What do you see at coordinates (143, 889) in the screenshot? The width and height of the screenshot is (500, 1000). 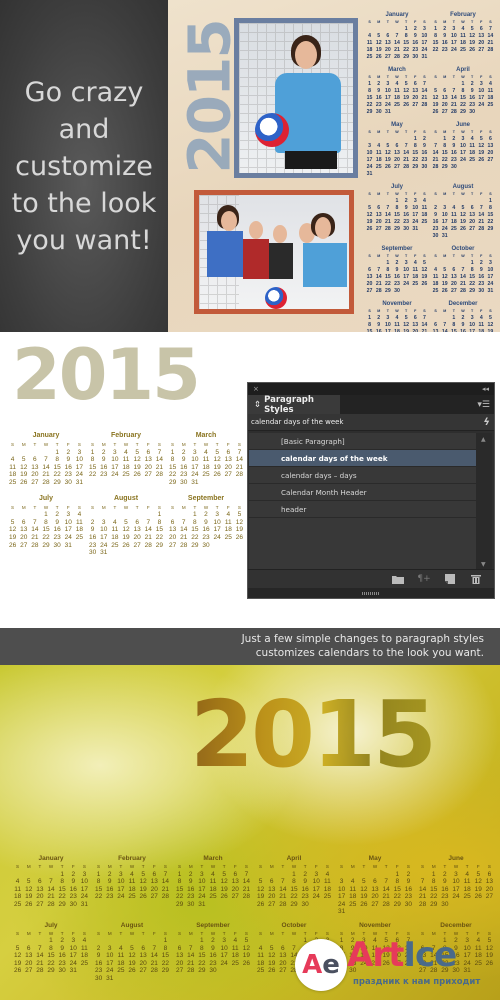 I see `day-cell: 19` at bounding box center [143, 889].